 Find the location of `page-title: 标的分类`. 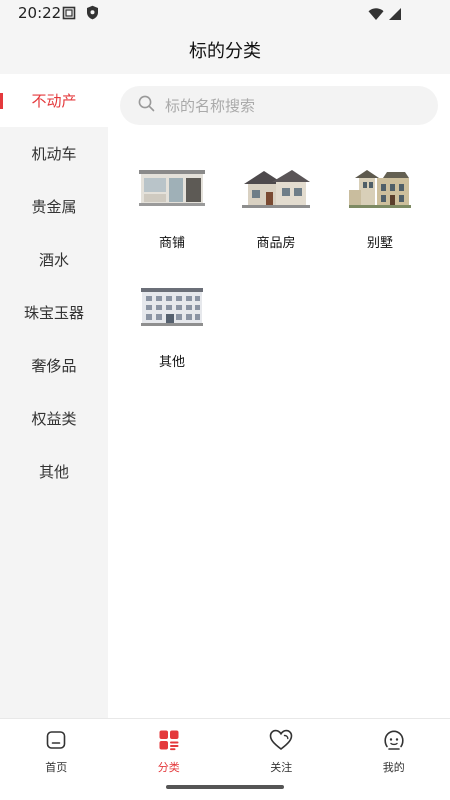

page-title: 标的分类 is located at coordinates (225, 51).